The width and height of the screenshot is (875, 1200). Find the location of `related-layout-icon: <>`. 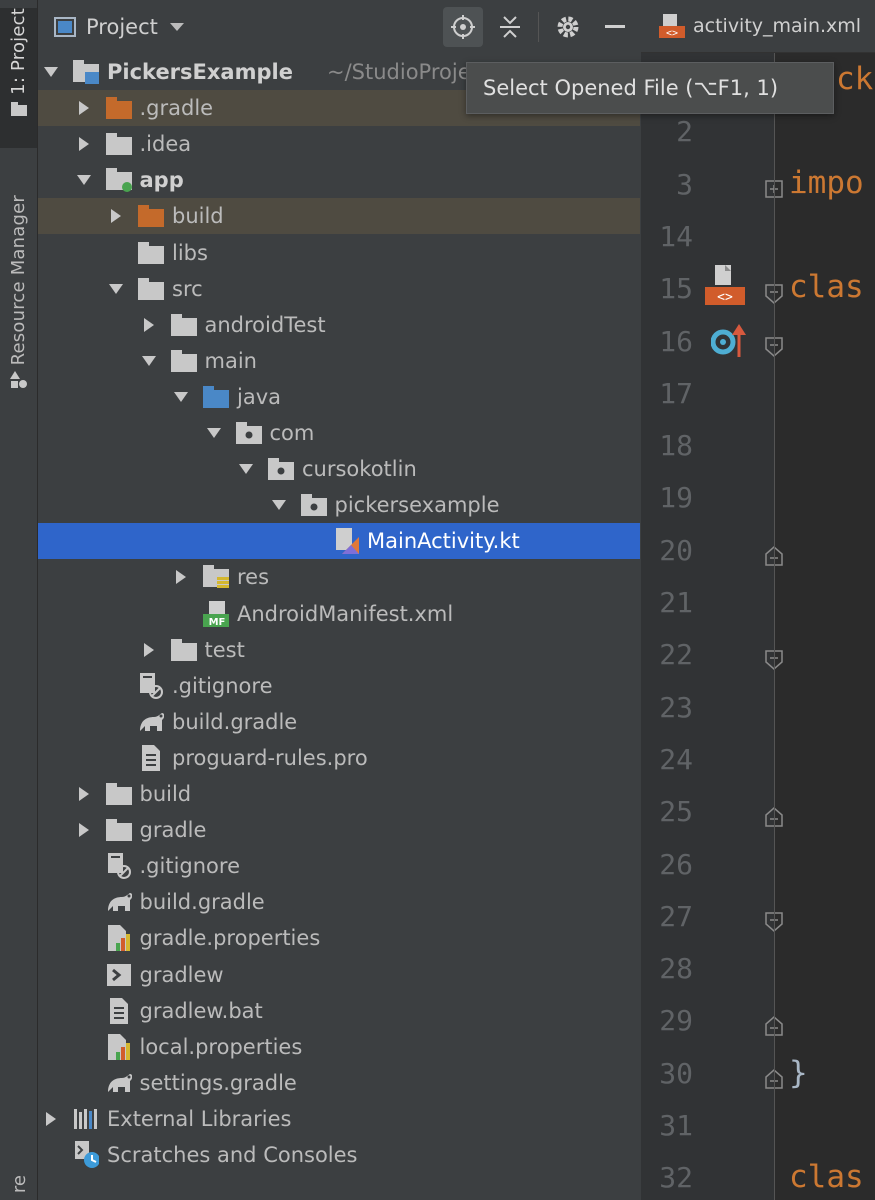

related-layout-icon: <> is located at coordinates (724, 287).